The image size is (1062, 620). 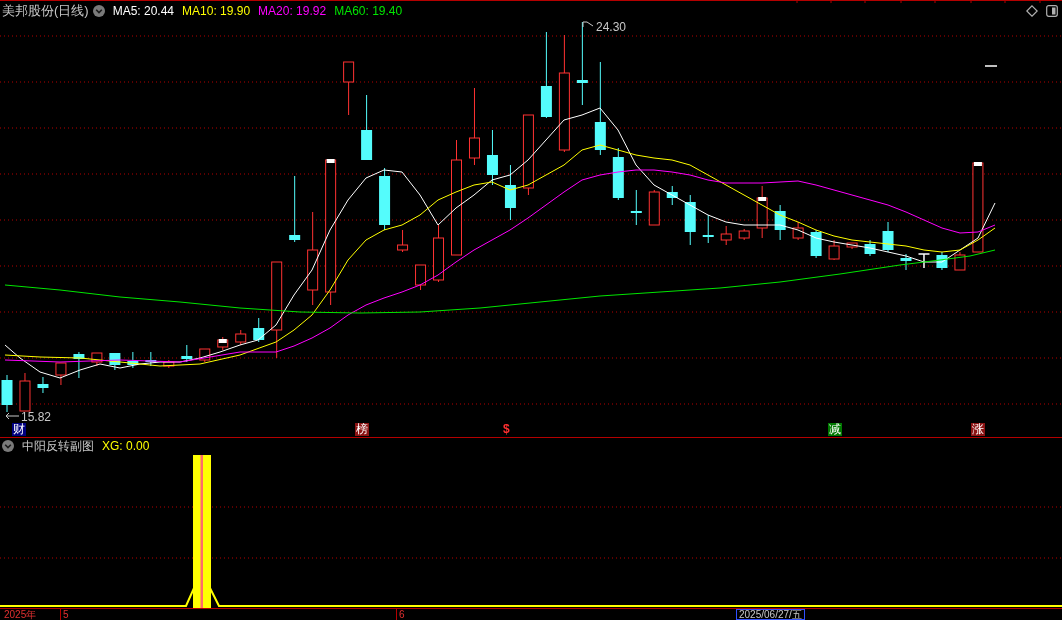 I want to click on axis-label: 5, so click(x=64, y=614).